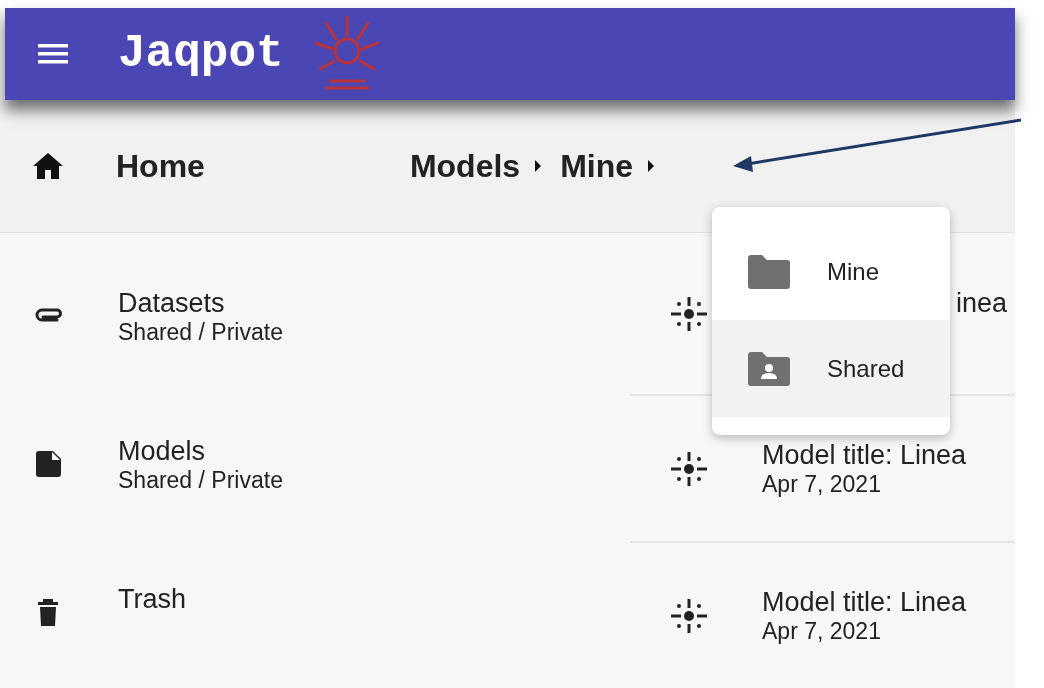 The height and width of the screenshot is (688, 1044). I want to click on folder-icon, so click(769, 271).